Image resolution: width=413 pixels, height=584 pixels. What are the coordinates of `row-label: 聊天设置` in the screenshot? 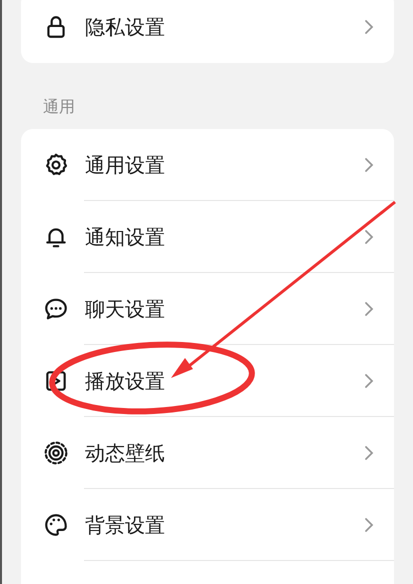 It's located at (125, 309).